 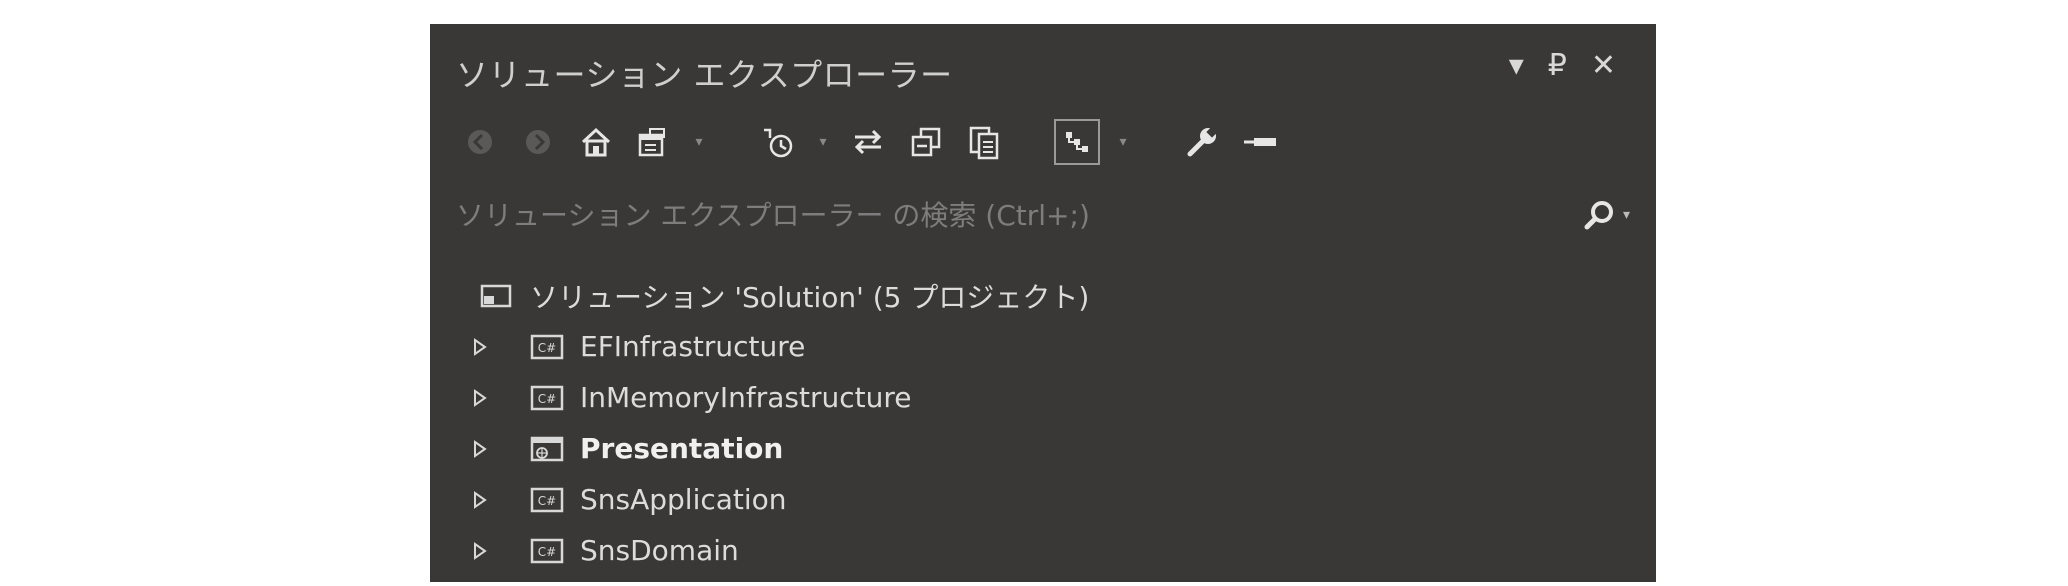 I want to click on home-icon, so click(x=596, y=142).